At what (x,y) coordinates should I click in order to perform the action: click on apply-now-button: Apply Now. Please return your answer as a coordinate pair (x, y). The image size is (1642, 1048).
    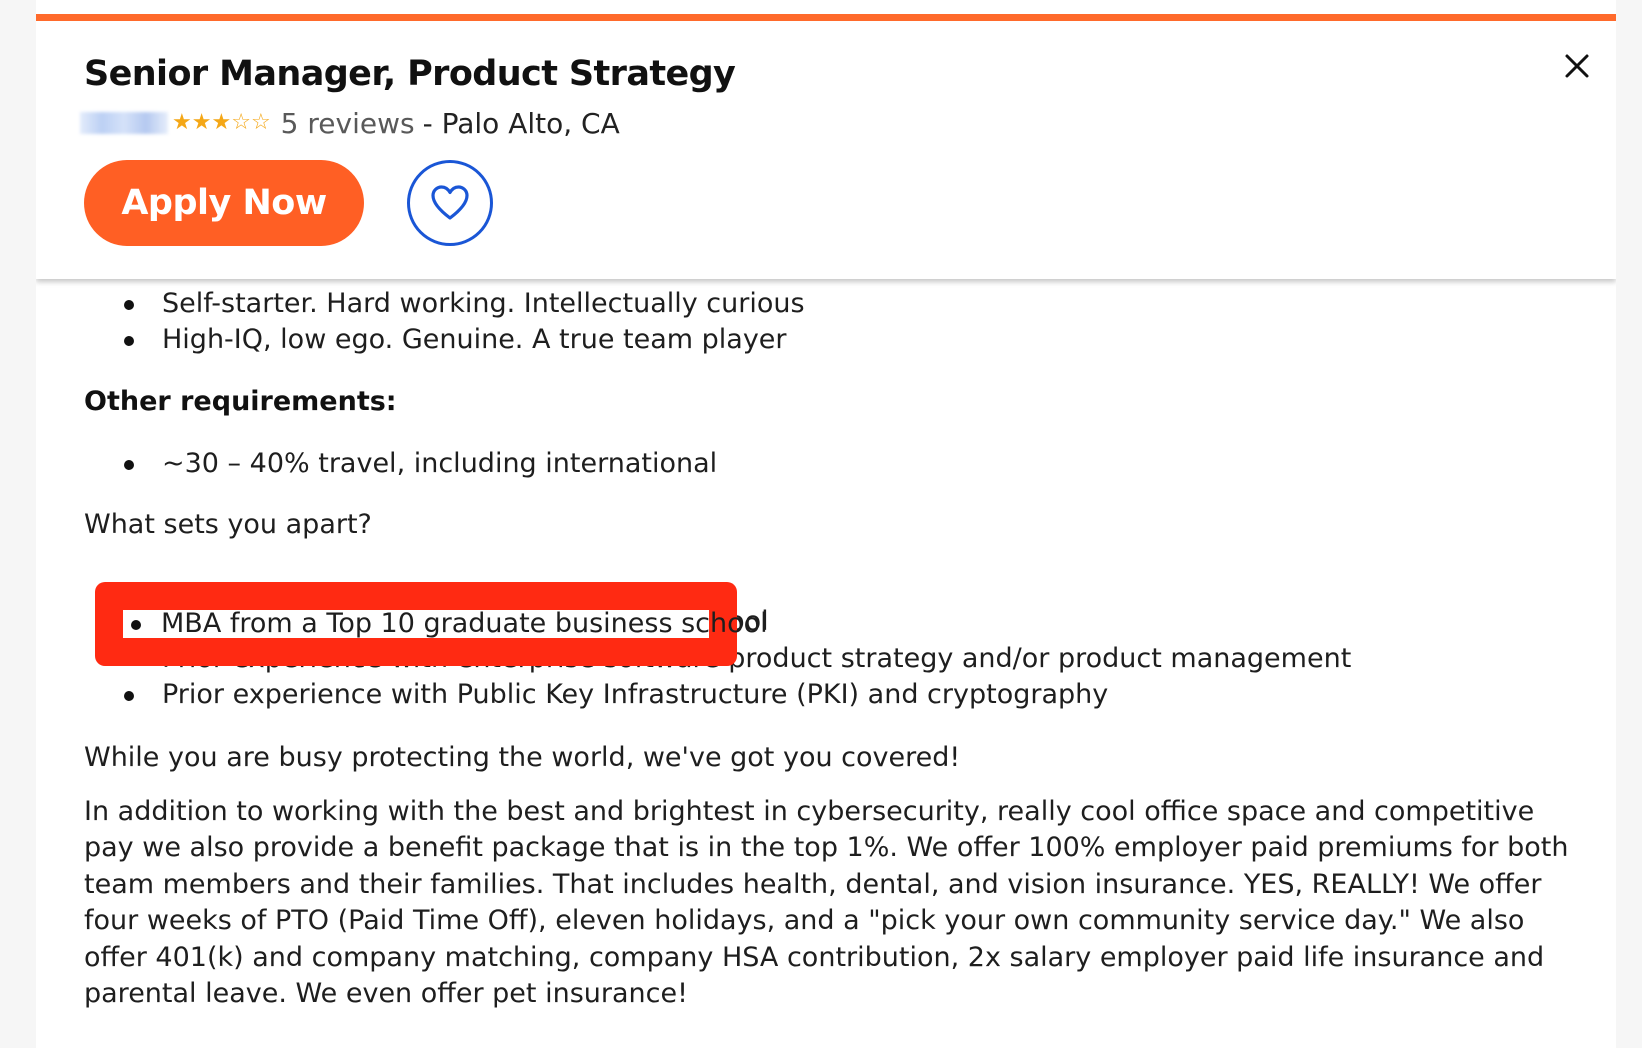
    Looking at the image, I should click on (224, 203).